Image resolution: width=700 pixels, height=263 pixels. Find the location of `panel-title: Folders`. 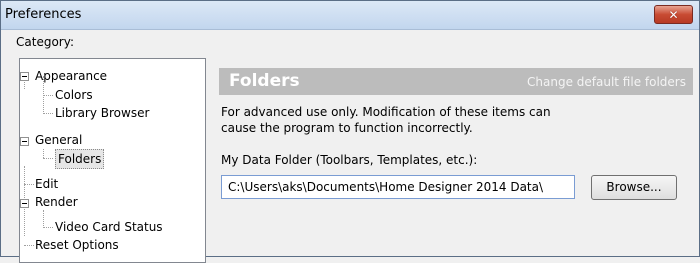

panel-title: Folders is located at coordinates (264, 81).